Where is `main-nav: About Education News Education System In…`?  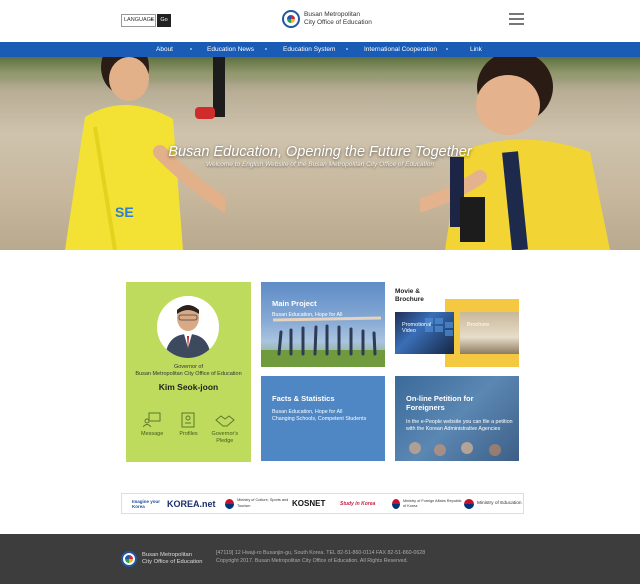
main-nav: About Education News Education System In… is located at coordinates (320, 49).